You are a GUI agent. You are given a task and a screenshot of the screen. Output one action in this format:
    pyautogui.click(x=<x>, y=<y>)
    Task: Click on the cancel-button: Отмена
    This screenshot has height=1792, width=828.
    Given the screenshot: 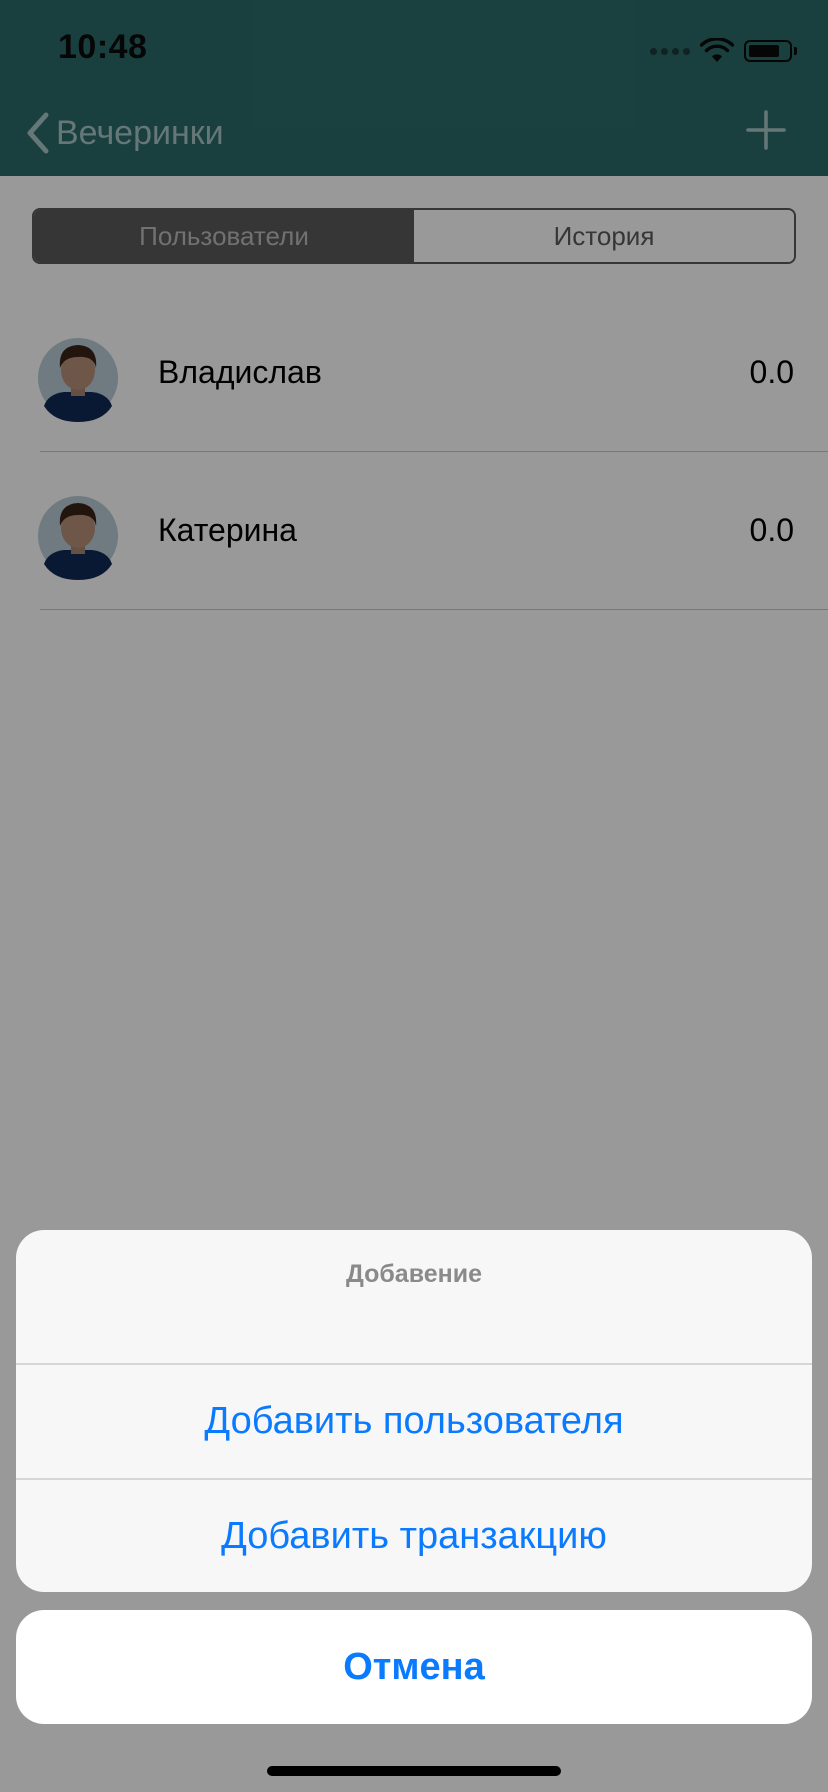 What is the action you would take?
    pyautogui.click(x=414, y=1667)
    